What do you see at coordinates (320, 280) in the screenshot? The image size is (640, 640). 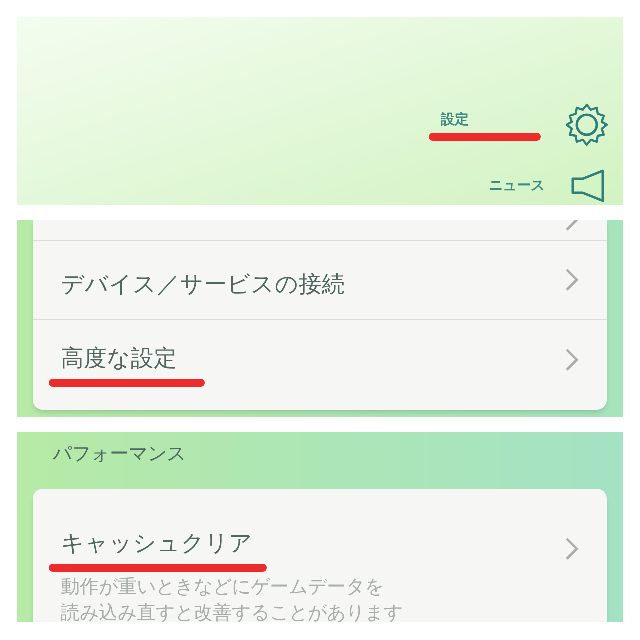 I see `settings-row: デバイス／サービスの接続` at bounding box center [320, 280].